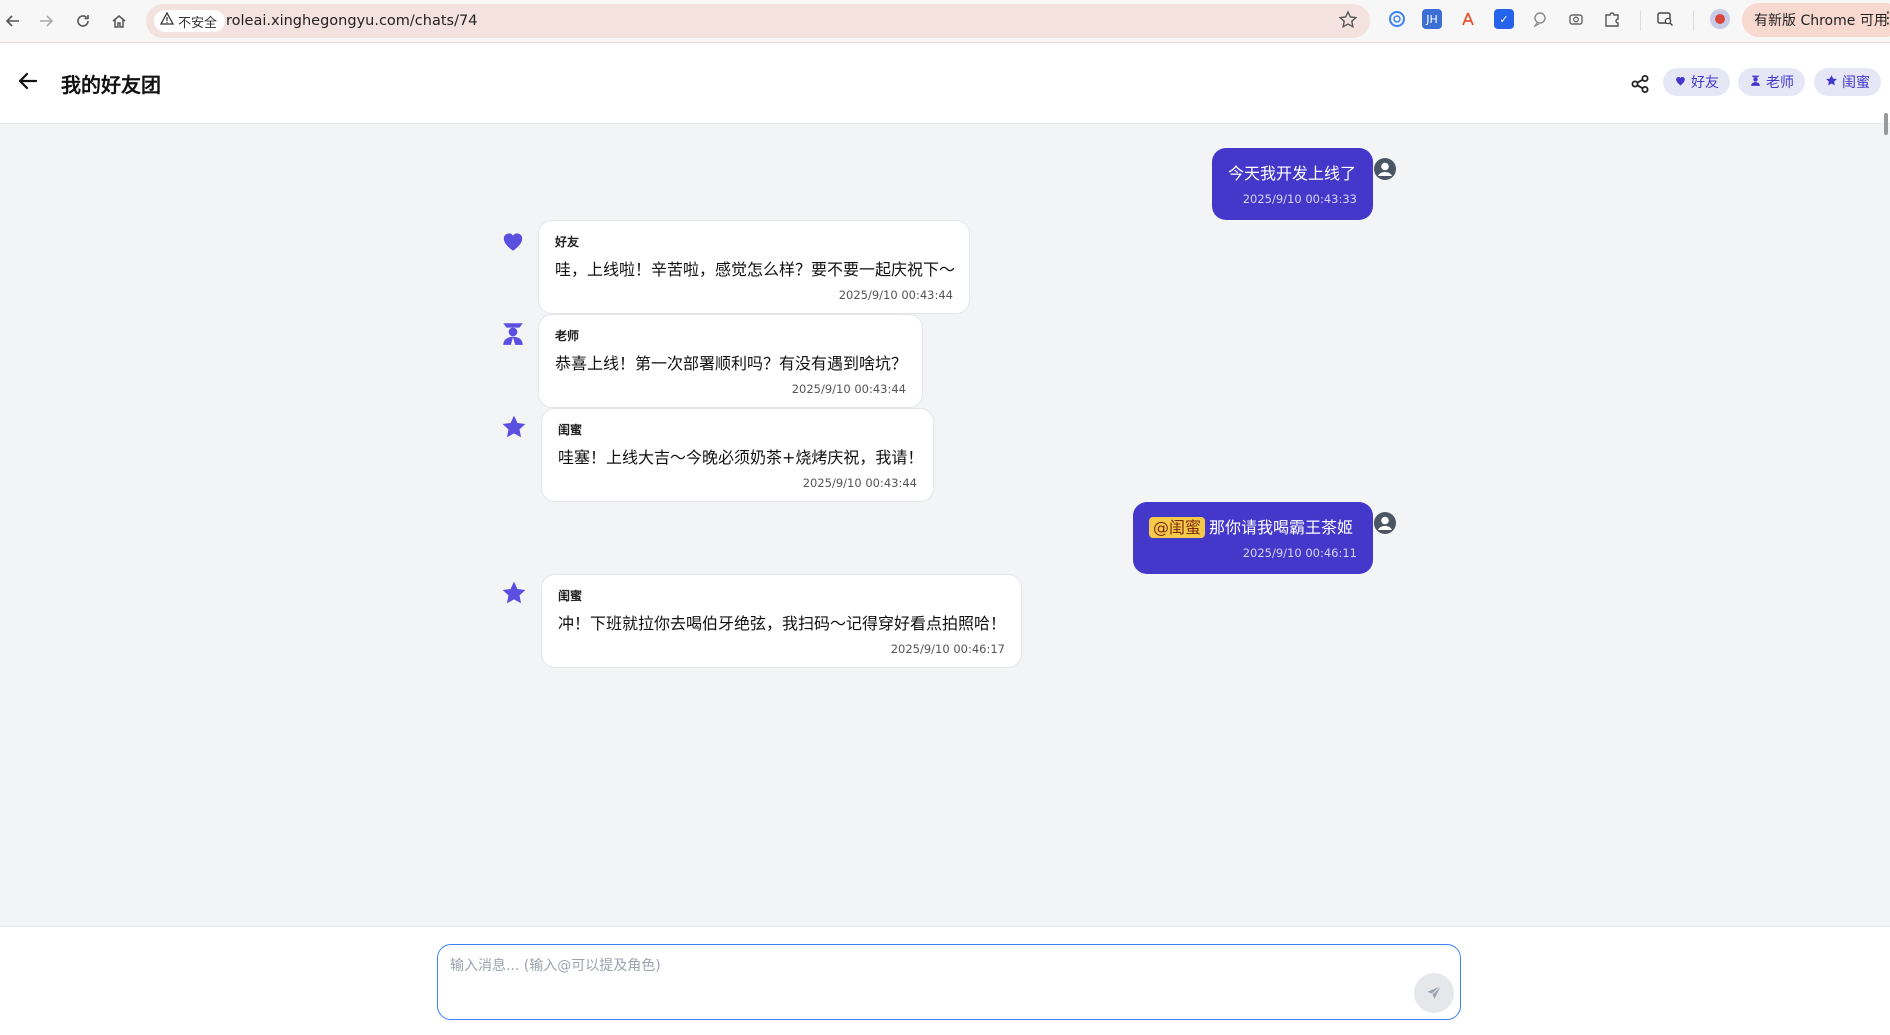  What do you see at coordinates (1281, 527) in the screenshot?
I see `message-text: 那你请我喝霸王茶姬` at bounding box center [1281, 527].